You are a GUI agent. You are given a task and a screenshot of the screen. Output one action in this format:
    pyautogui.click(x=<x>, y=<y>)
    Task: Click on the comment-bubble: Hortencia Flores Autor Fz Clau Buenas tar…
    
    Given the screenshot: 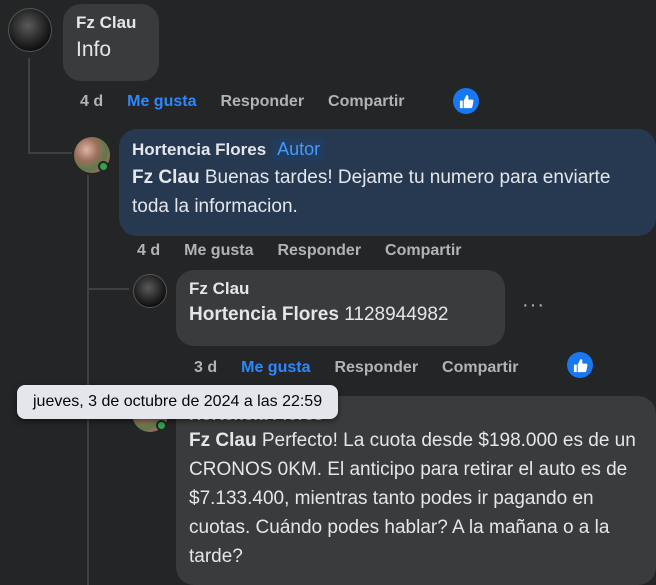 What is the action you would take?
    pyautogui.click(x=387, y=182)
    